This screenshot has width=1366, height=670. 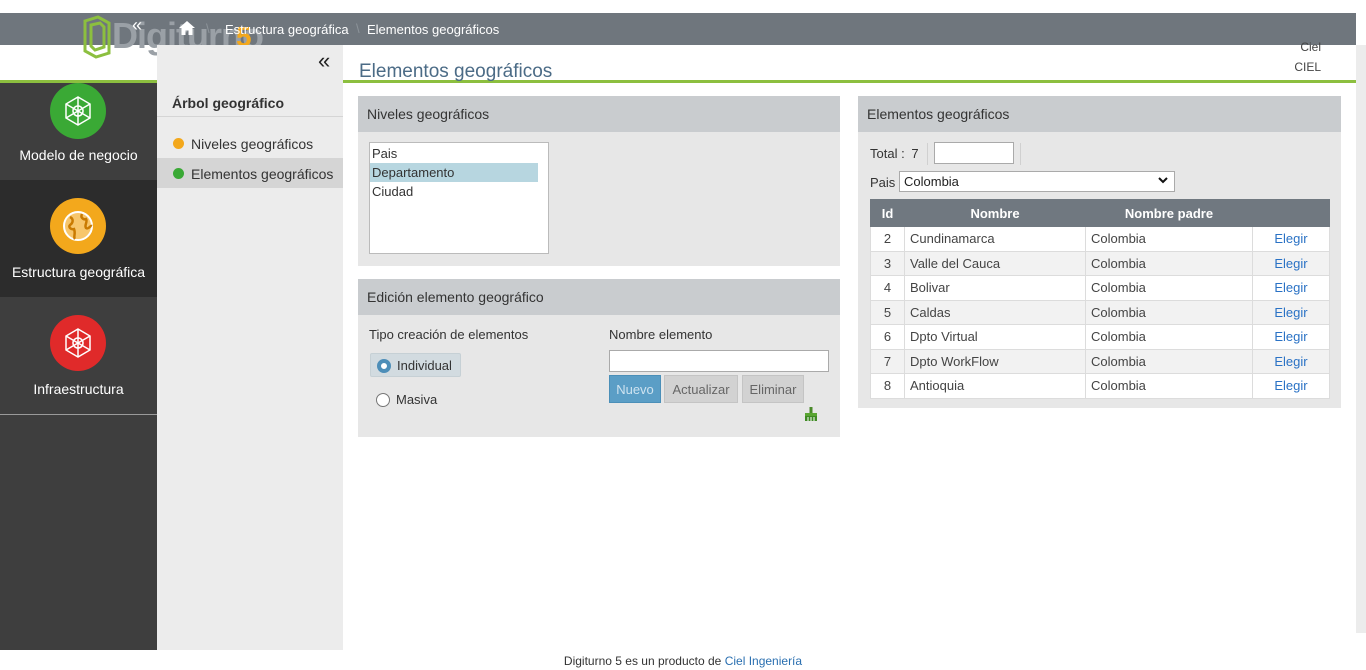 I want to click on breadcrumb-item-estructura: Estructura geográfica, so click(x=287, y=29).